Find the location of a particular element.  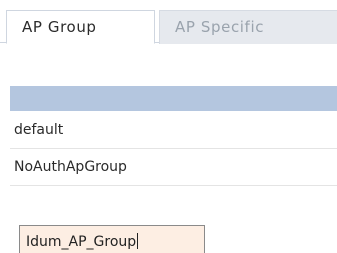

tab-ap-group: AP Group is located at coordinates (80, 27).